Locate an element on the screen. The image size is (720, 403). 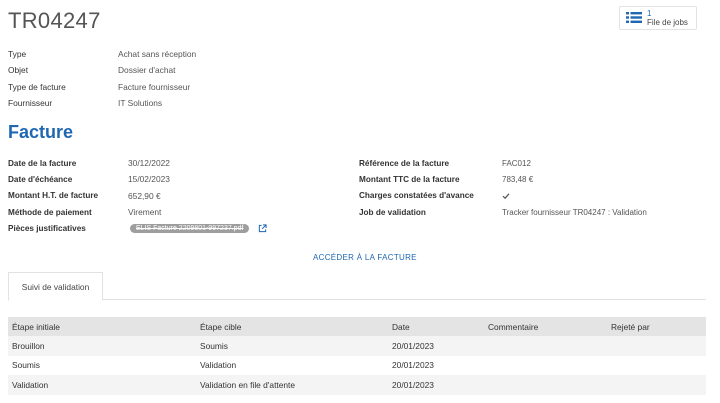
field-label: Type de facture is located at coordinates (37, 86).